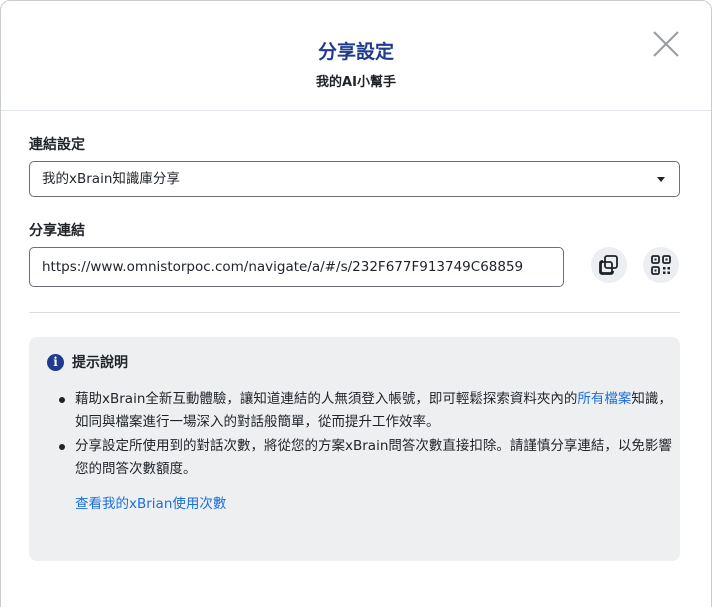  I want to click on share-link-label: 分享連結, so click(57, 231).